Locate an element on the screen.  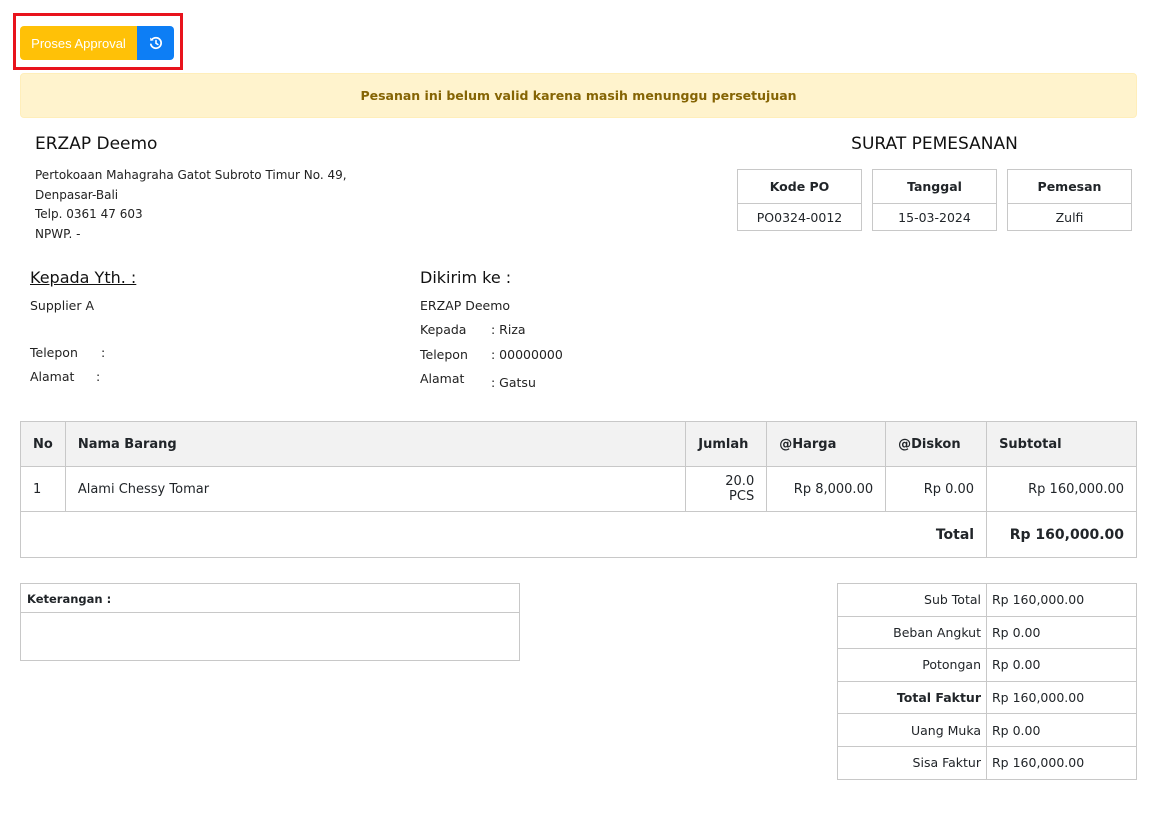
shipping-telepon-value: : 00000000 is located at coordinates (527, 354).